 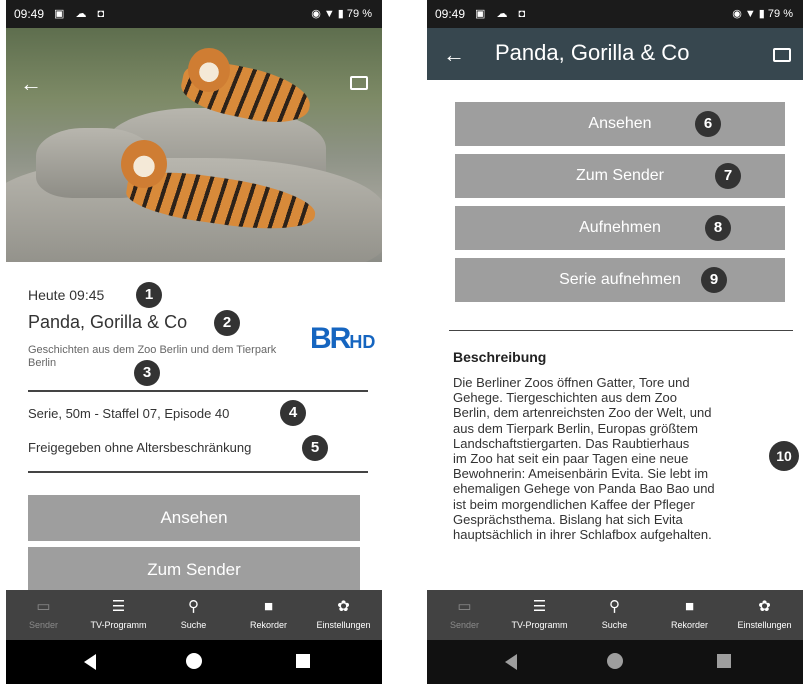 What do you see at coordinates (571, 443) in the screenshot?
I see `description-line: Landschaftstiergarten. Das Raubtierhaus` at bounding box center [571, 443].